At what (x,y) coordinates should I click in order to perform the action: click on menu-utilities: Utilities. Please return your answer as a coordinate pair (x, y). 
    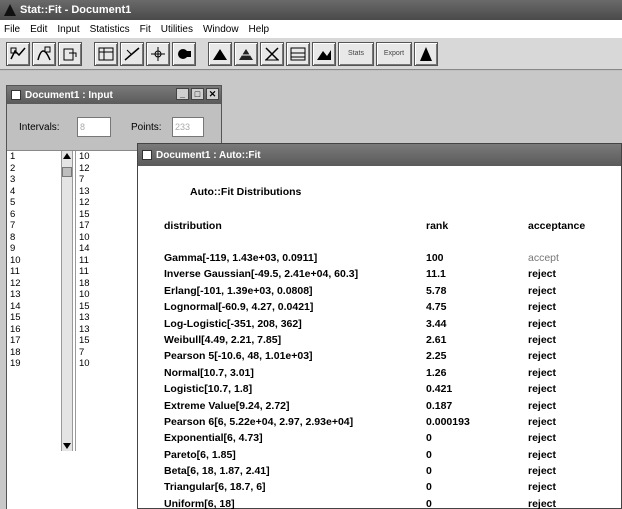
    Looking at the image, I should click on (177, 29).